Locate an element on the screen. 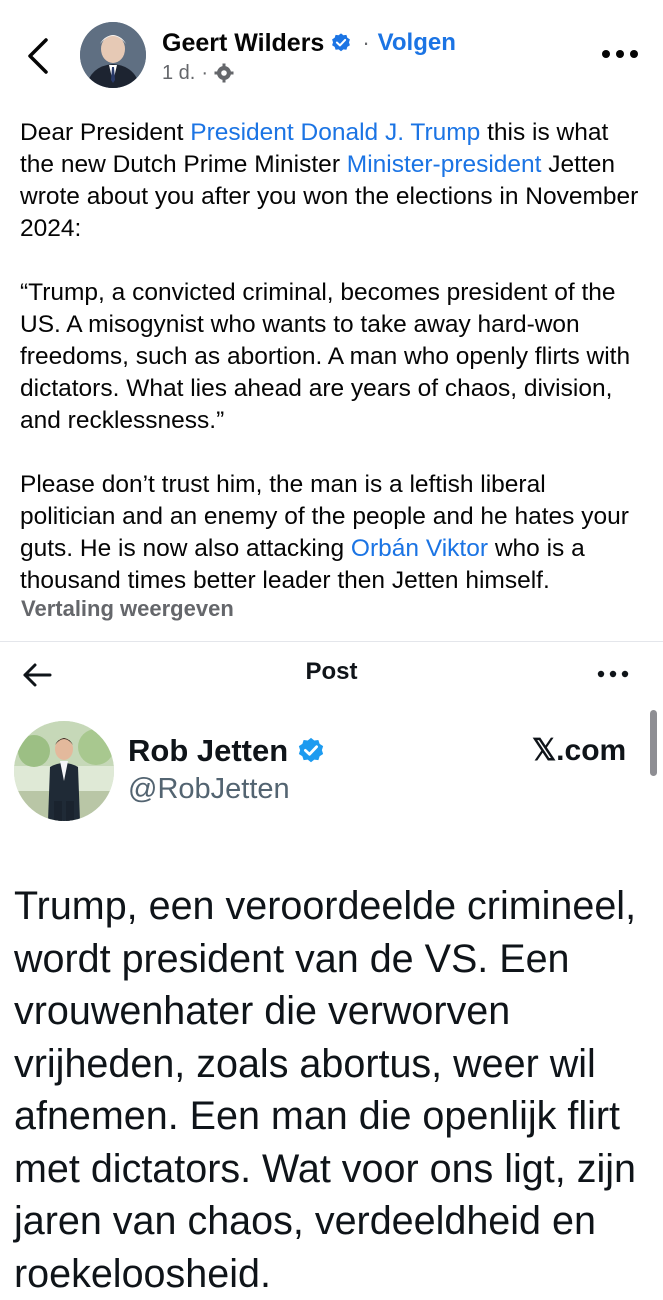 Image resolution: width=663 pixels, height=1300 pixels. audience-settings-icon is located at coordinates (224, 73).